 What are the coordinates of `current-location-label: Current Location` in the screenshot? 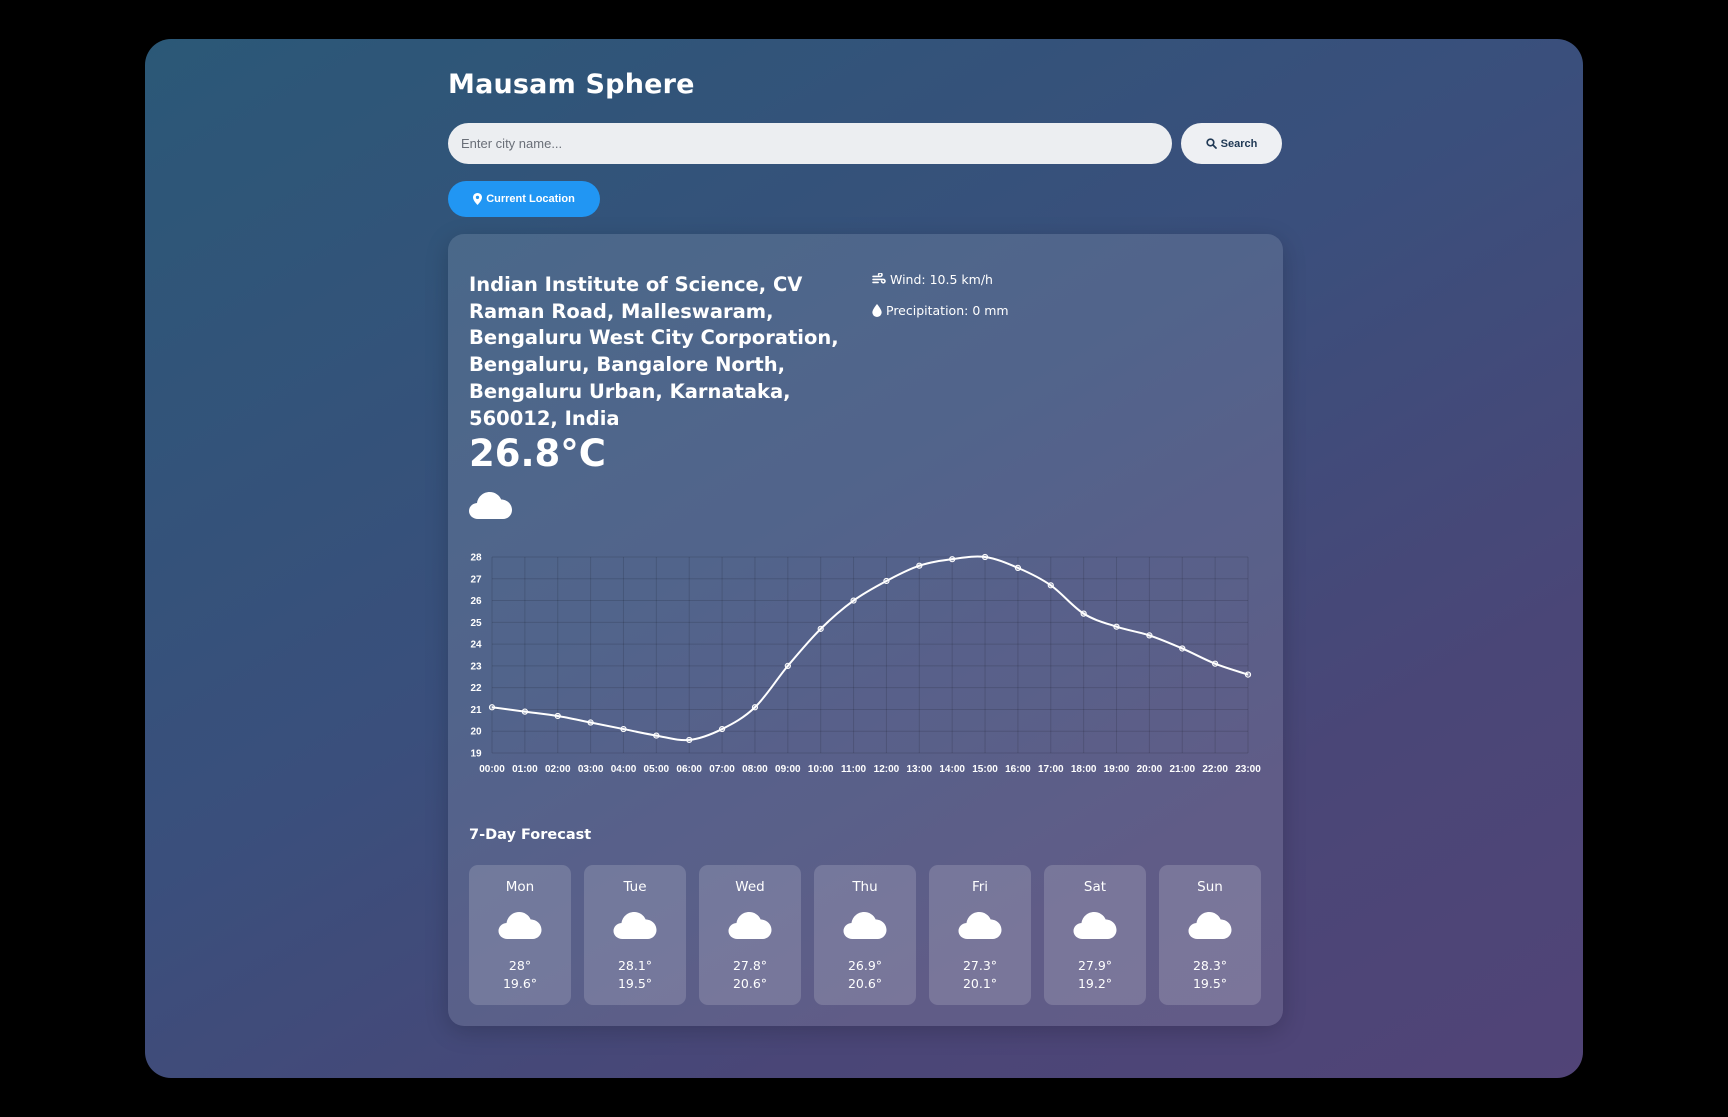 It's located at (530, 199).